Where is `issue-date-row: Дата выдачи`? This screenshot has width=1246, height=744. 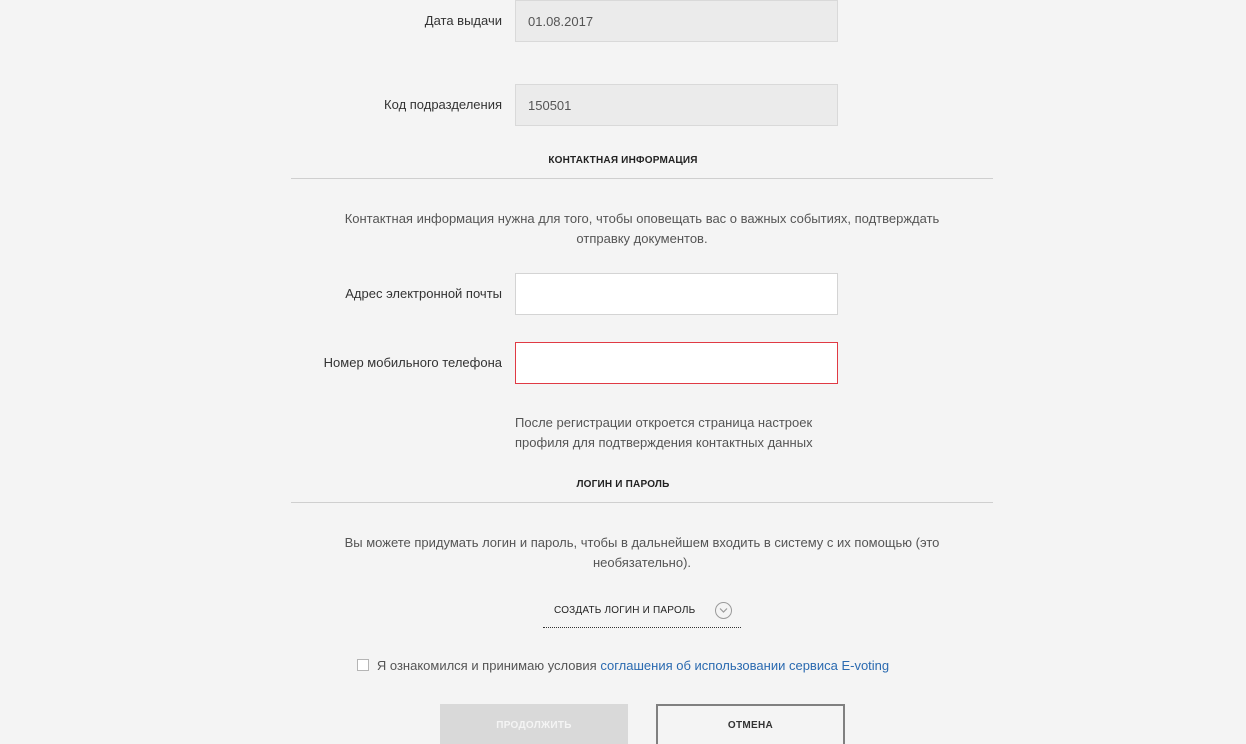 issue-date-row: Дата выдачи is located at coordinates (623, 21).